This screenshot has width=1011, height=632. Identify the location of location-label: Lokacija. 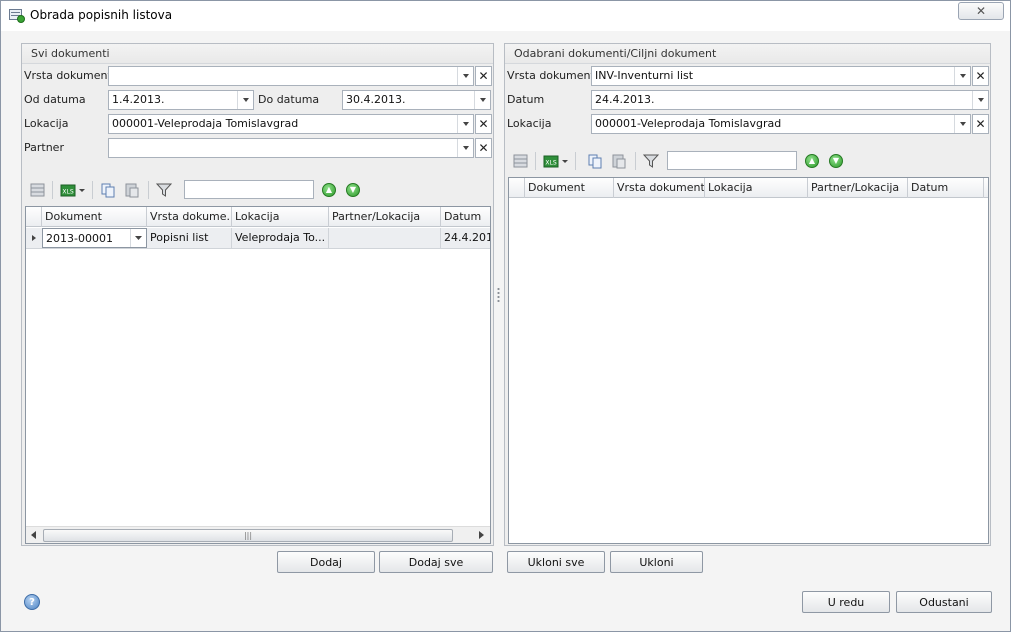
(46, 123).